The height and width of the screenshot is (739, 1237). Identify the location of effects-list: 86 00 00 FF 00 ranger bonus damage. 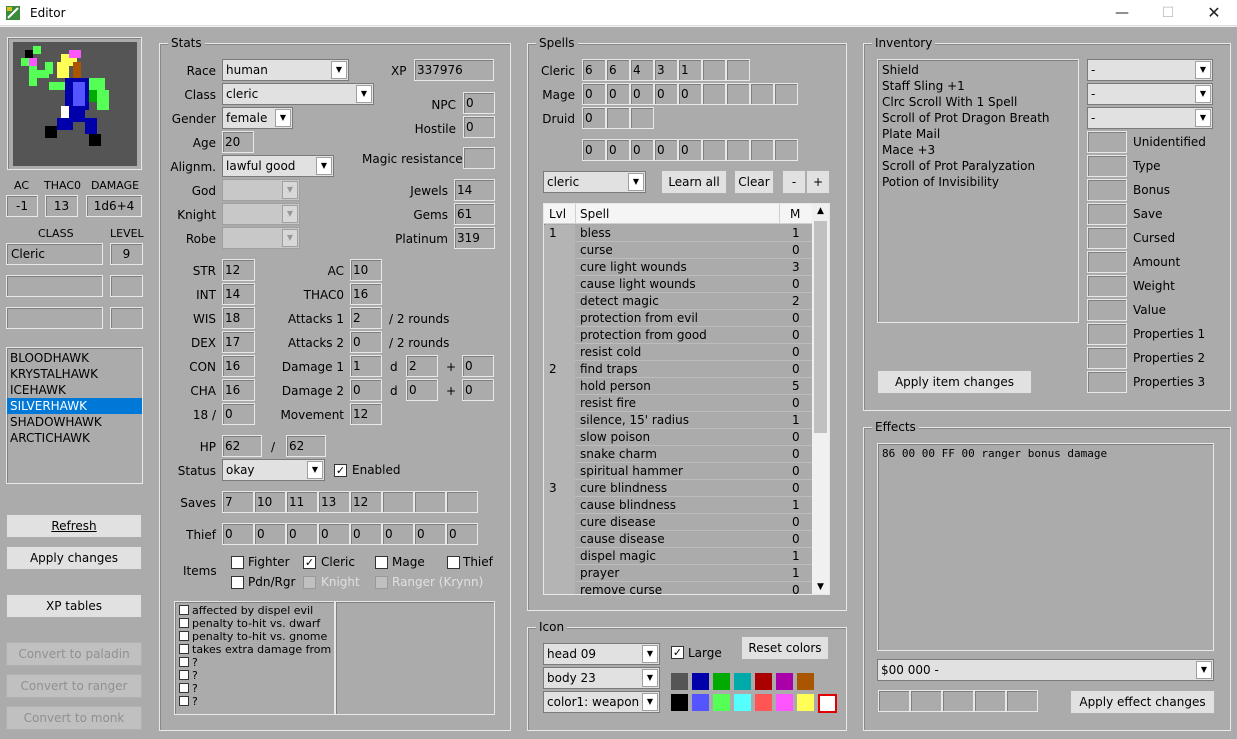
(1045, 547).